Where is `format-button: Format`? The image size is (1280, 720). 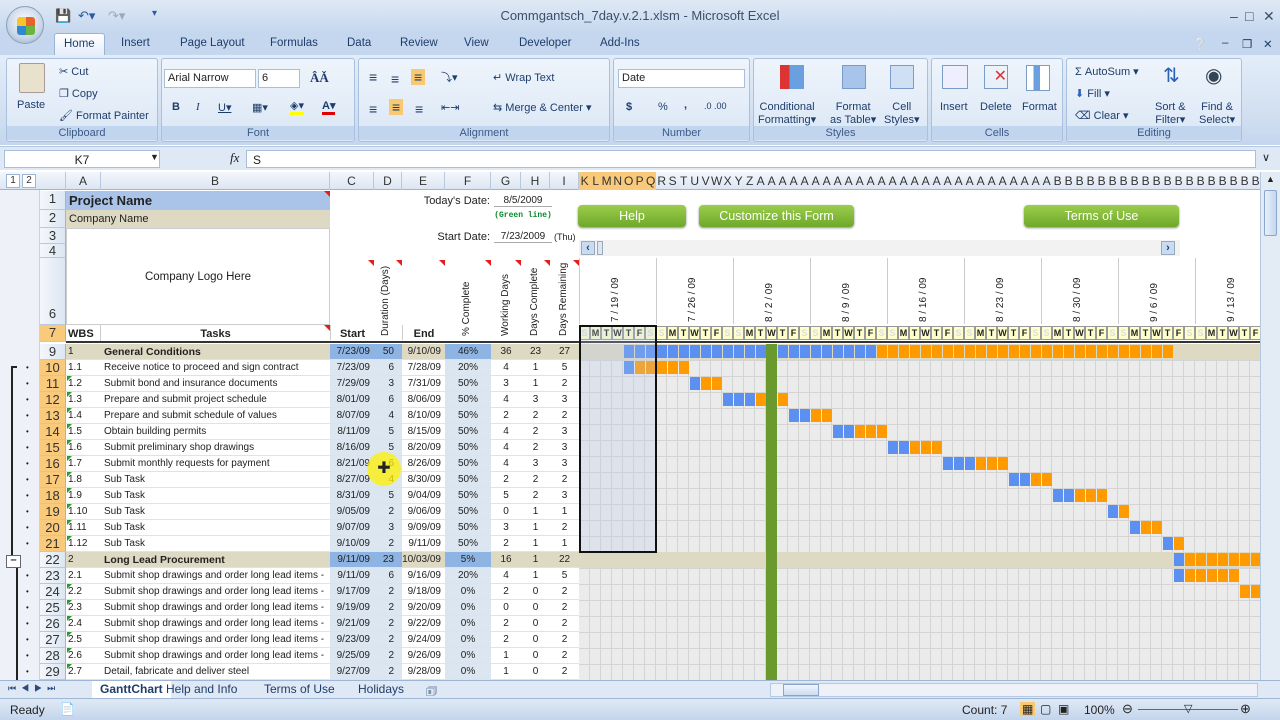 format-button: Format is located at coordinates (1039, 107).